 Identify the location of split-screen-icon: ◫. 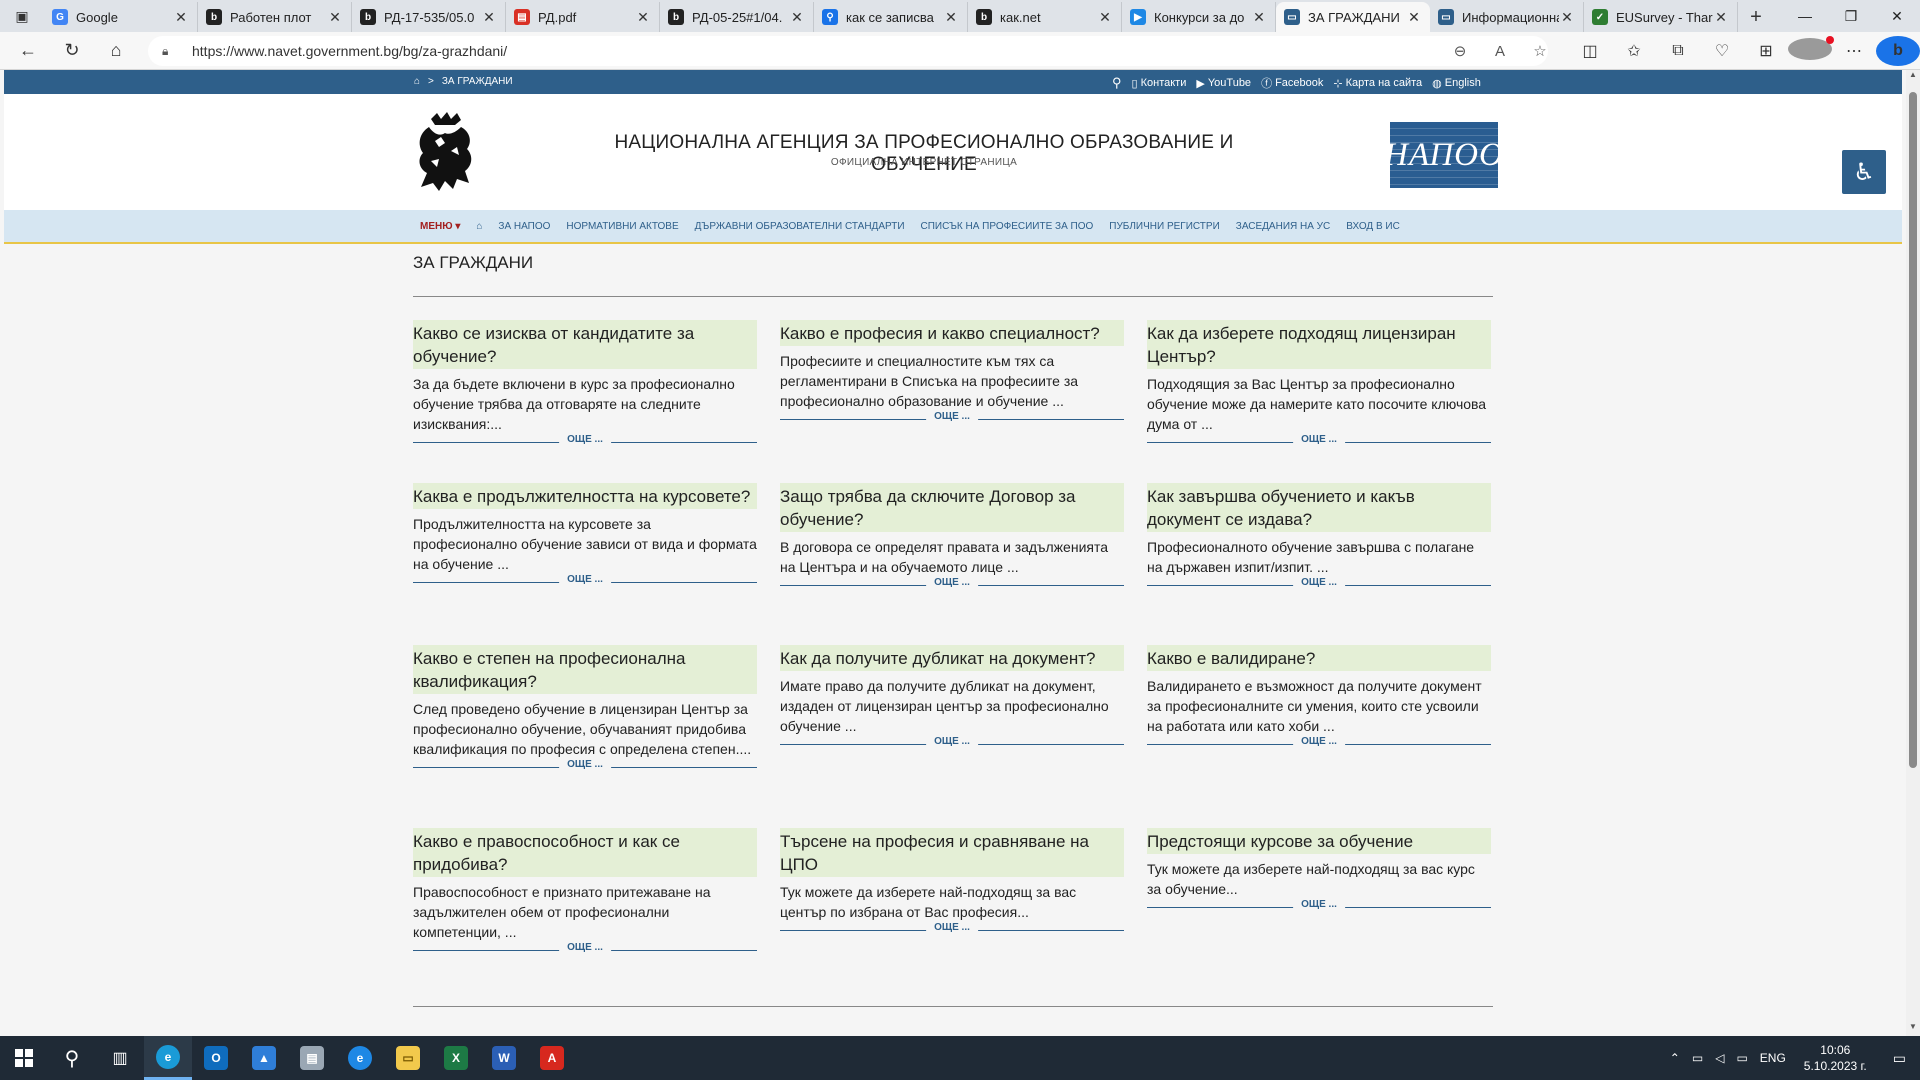
(1590, 51).